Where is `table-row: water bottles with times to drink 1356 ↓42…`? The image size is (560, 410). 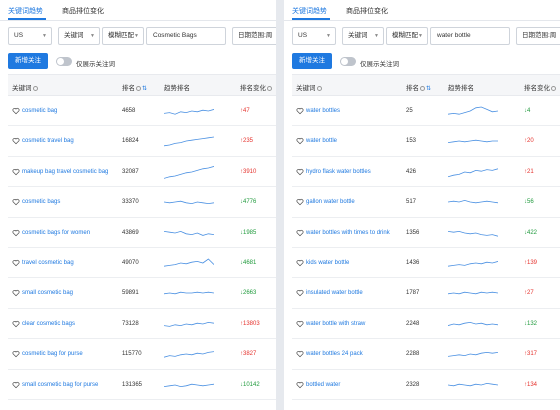 table-row: water bottles with times to drink 1356 ↓42… is located at coordinates (426, 233).